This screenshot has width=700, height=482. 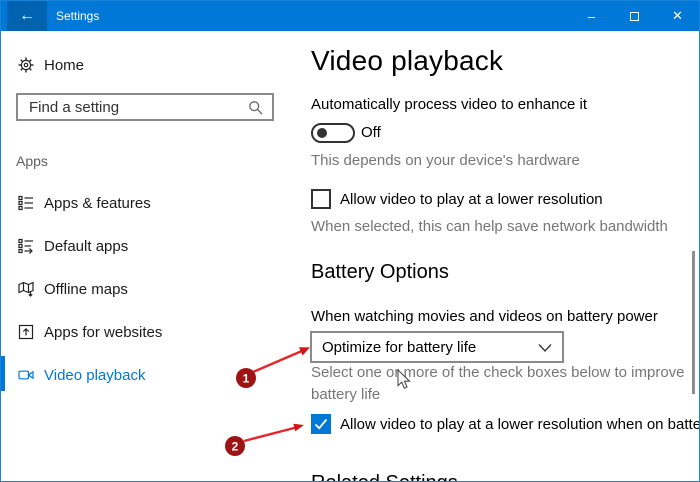 I want to click on sidebar-item-apps-for-websites: Apps for websites, so click(x=90, y=332).